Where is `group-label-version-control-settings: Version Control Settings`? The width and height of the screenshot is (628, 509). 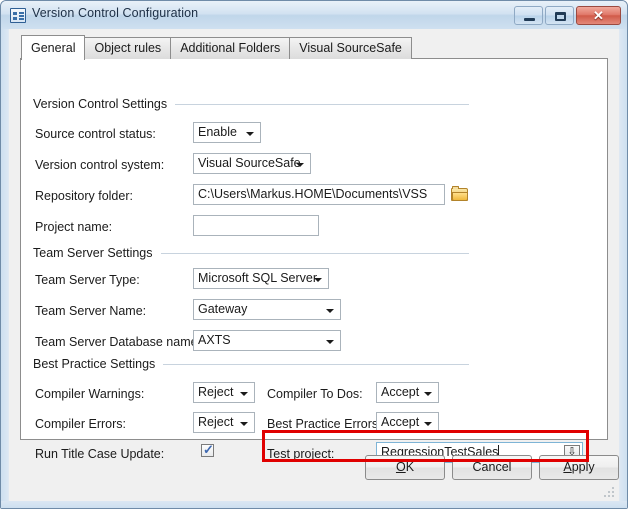 group-label-version-control-settings: Version Control Settings is located at coordinates (100, 104).